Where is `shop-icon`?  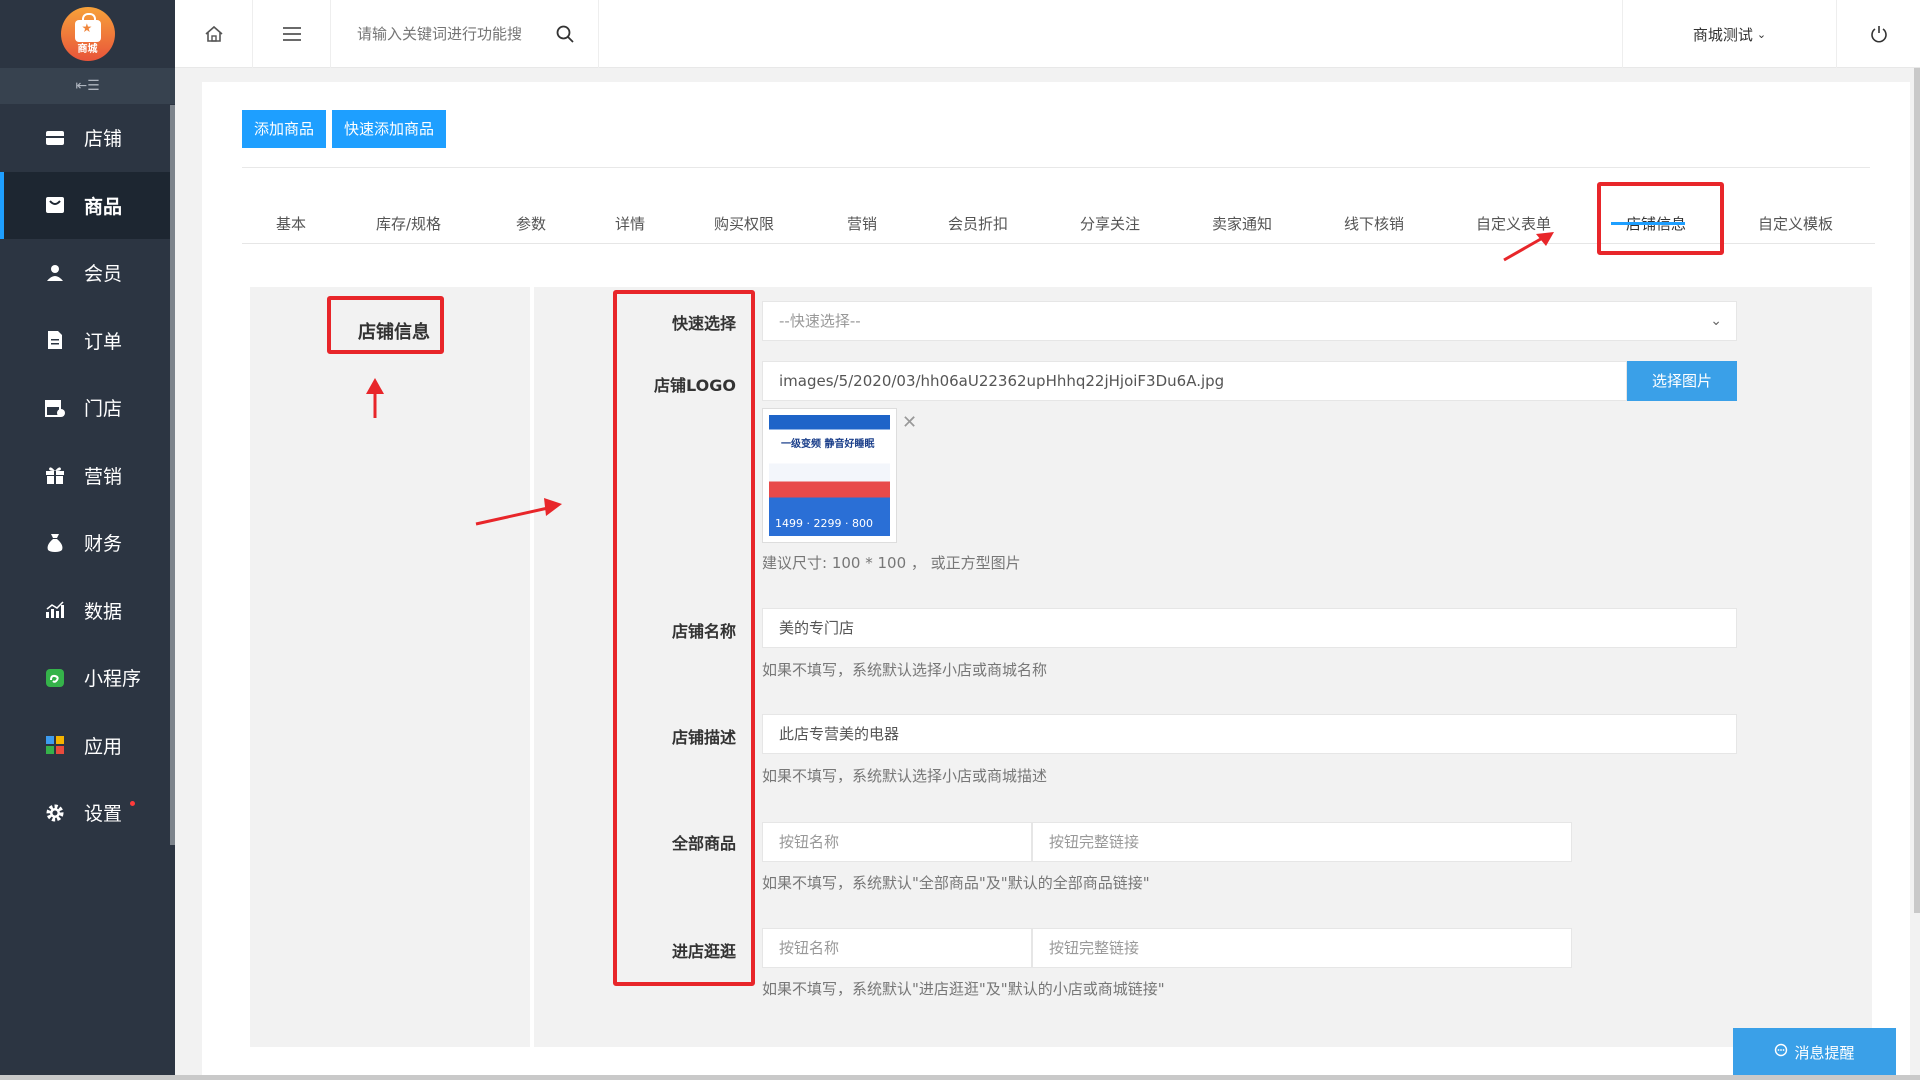 shop-icon is located at coordinates (55, 408).